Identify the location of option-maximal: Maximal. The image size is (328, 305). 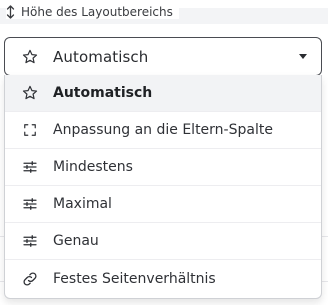
(163, 204).